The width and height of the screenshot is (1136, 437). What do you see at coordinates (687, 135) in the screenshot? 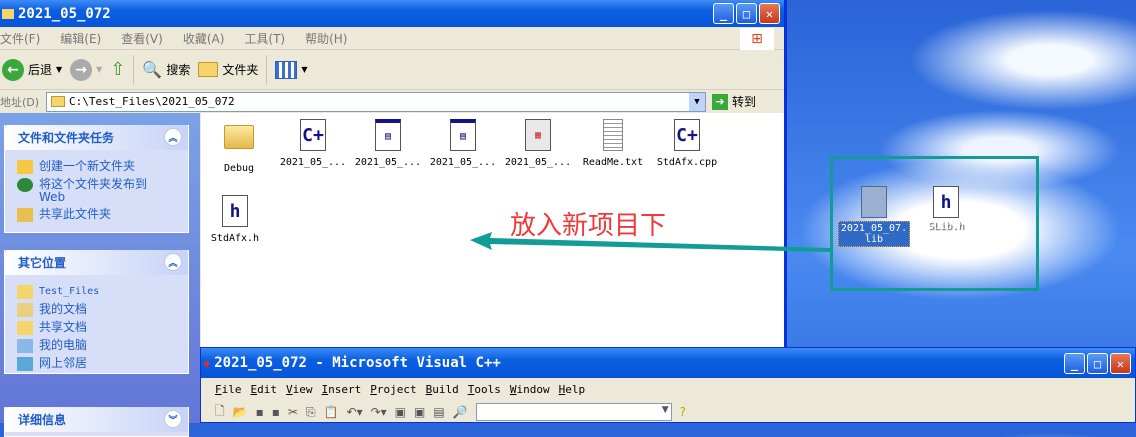
I see `cpp-file-icon: C+` at bounding box center [687, 135].